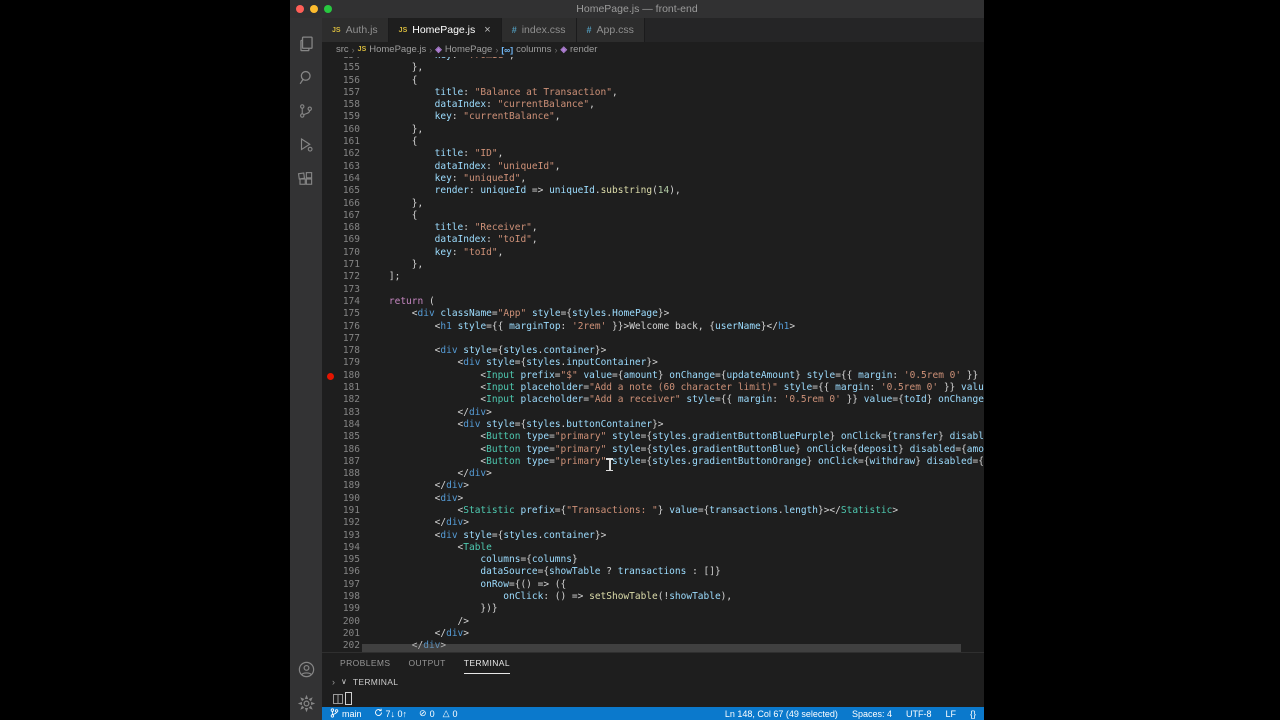 This screenshot has width=1280, height=720. What do you see at coordinates (653, 302) in the screenshot?
I see `code-line: 174 return (` at bounding box center [653, 302].